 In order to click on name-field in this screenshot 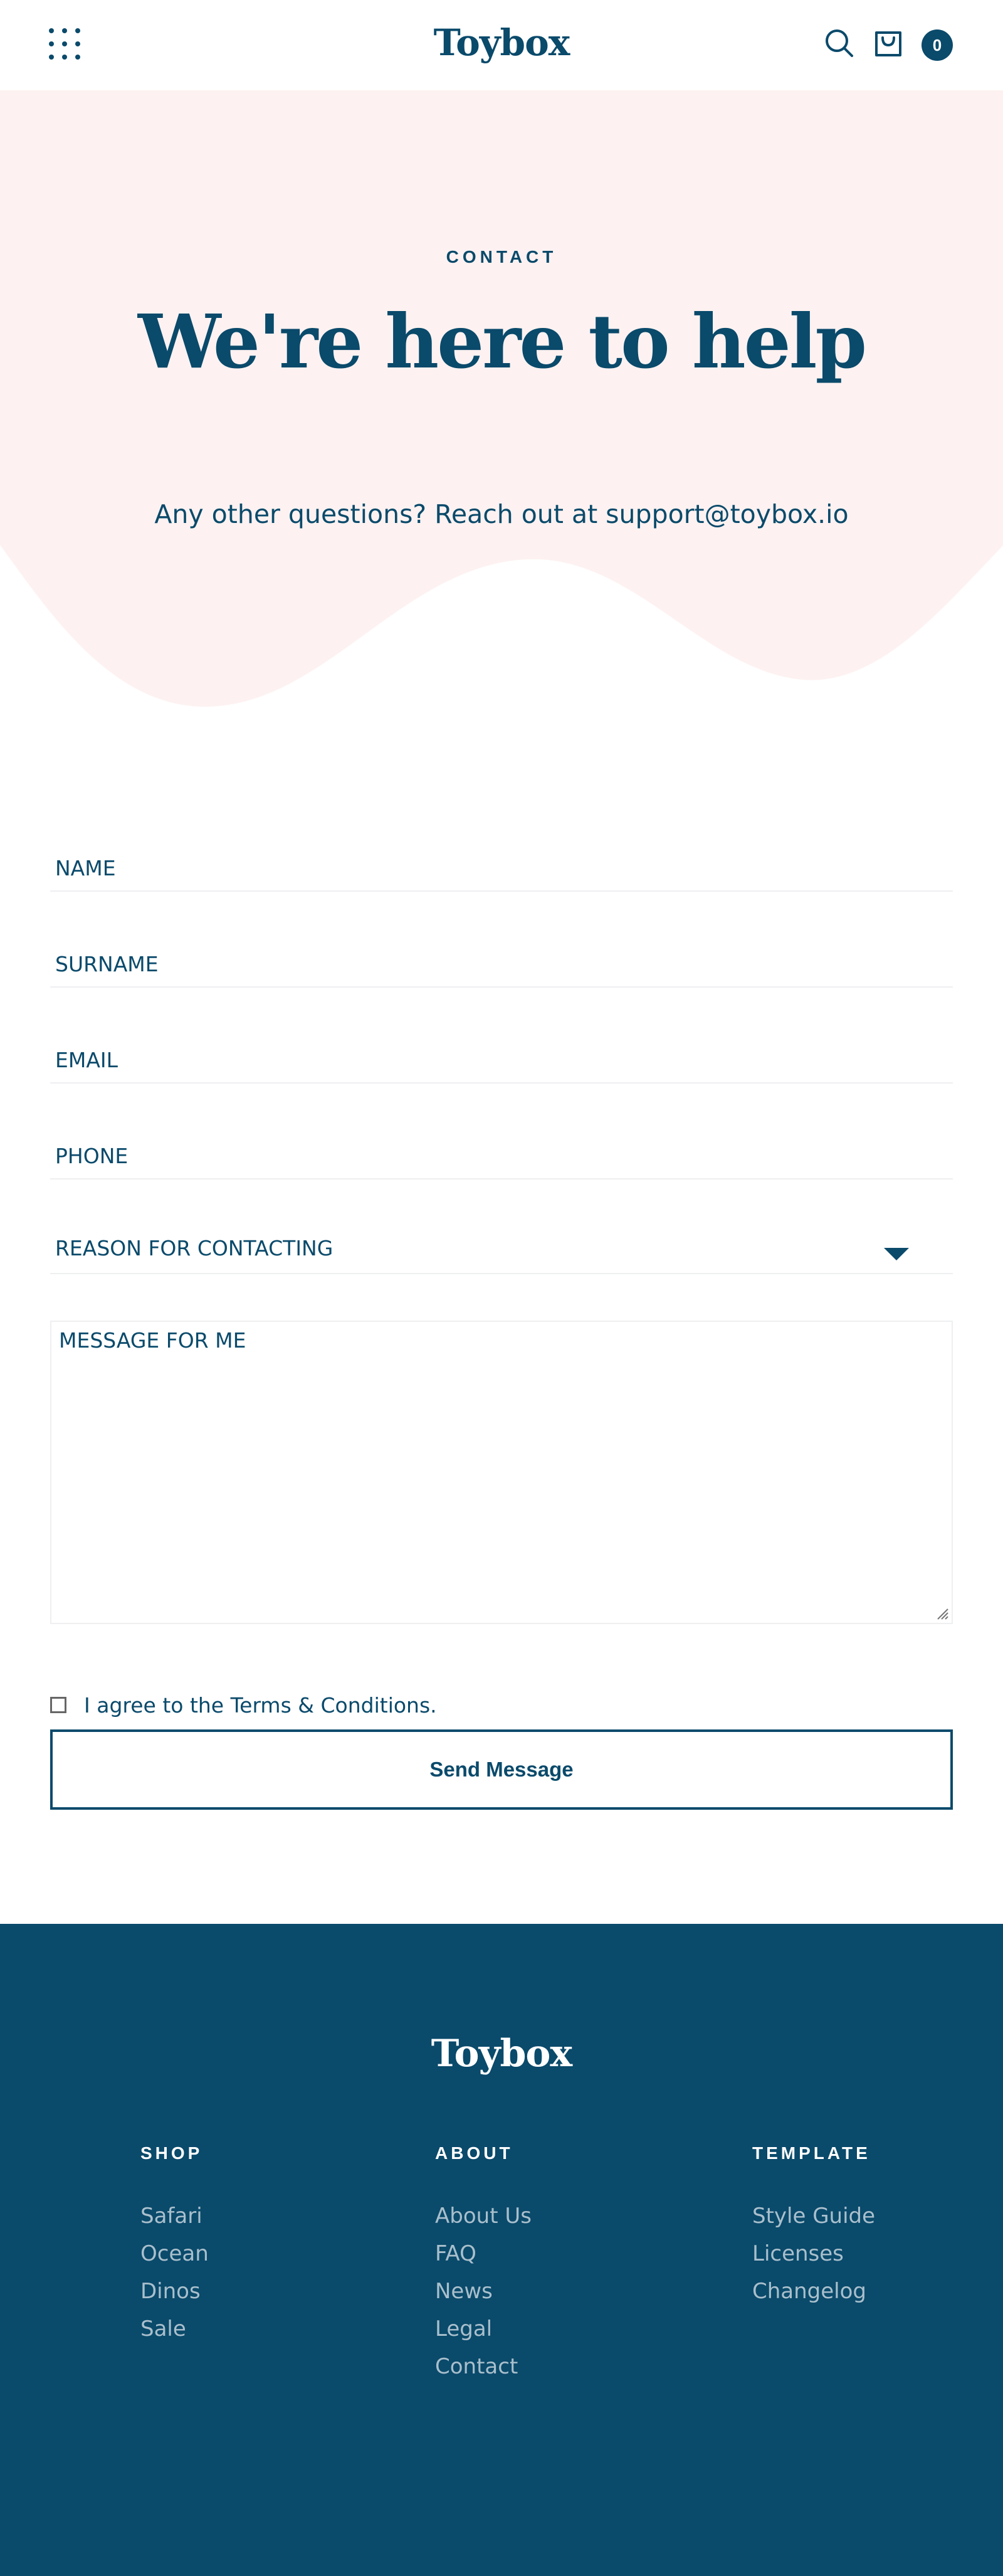, I will do `click(501, 861)`.